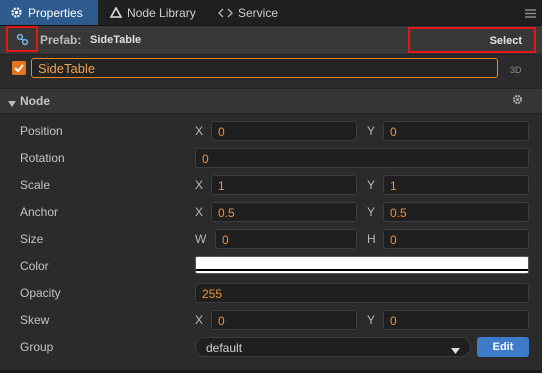 This screenshot has height=373, width=542. What do you see at coordinates (455, 351) in the screenshot?
I see `dropdown-arrow-icon` at bounding box center [455, 351].